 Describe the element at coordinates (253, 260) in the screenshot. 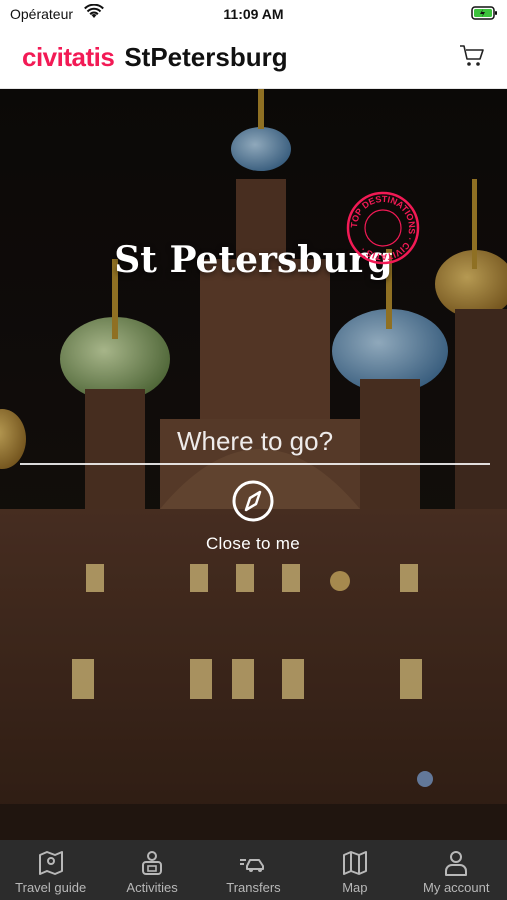

I see `hero-title: St Petersburg` at that location.